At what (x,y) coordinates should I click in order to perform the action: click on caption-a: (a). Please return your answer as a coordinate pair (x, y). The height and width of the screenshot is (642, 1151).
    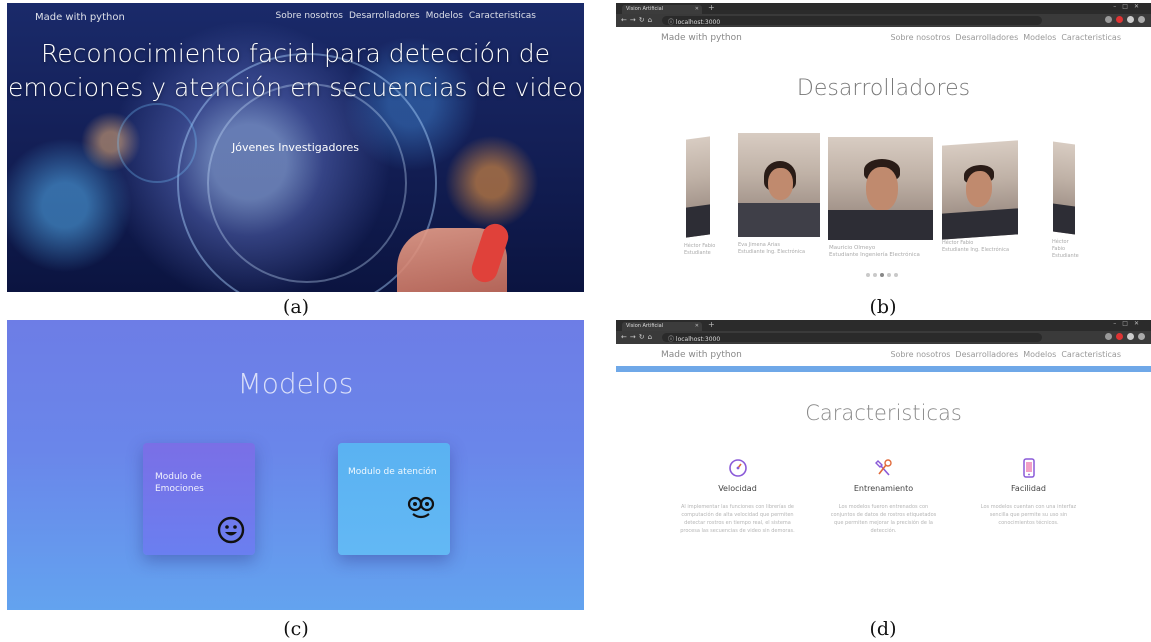
    Looking at the image, I should click on (296, 307).